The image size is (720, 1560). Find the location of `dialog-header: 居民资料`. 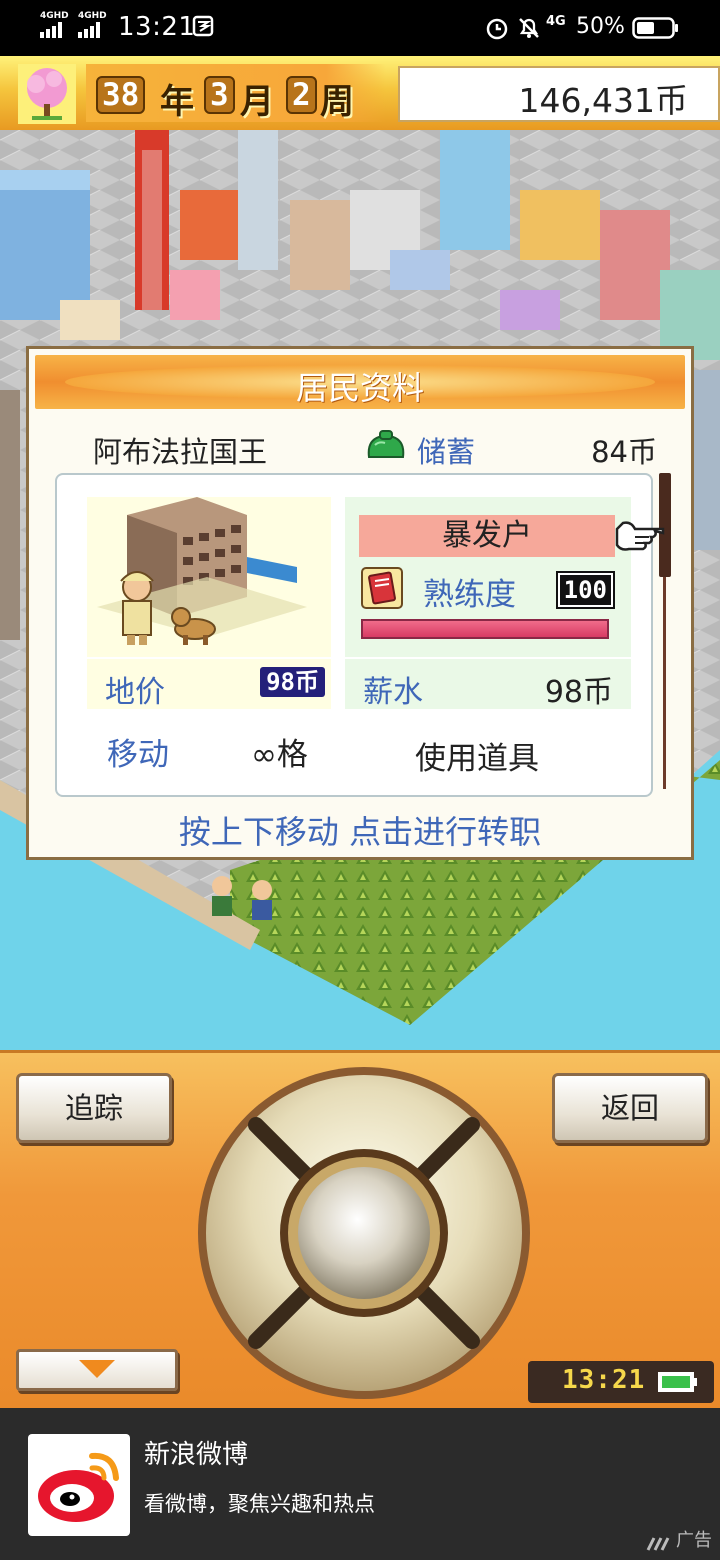

dialog-header: 居民资料 is located at coordinates (360, 382).